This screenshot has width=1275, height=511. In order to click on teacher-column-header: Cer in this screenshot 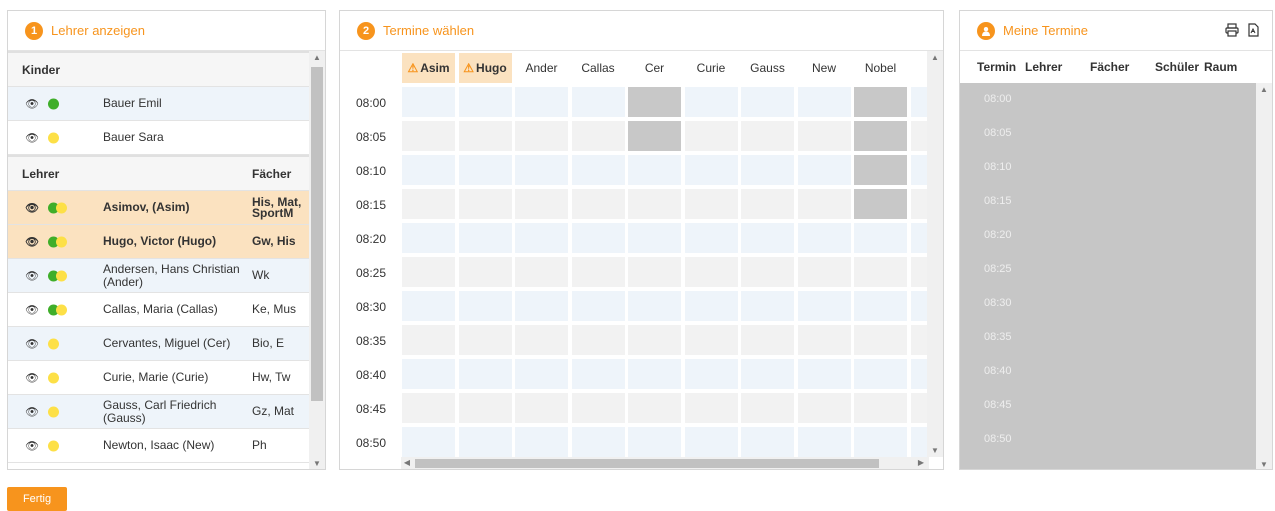, I will do `click(654, 68)`.